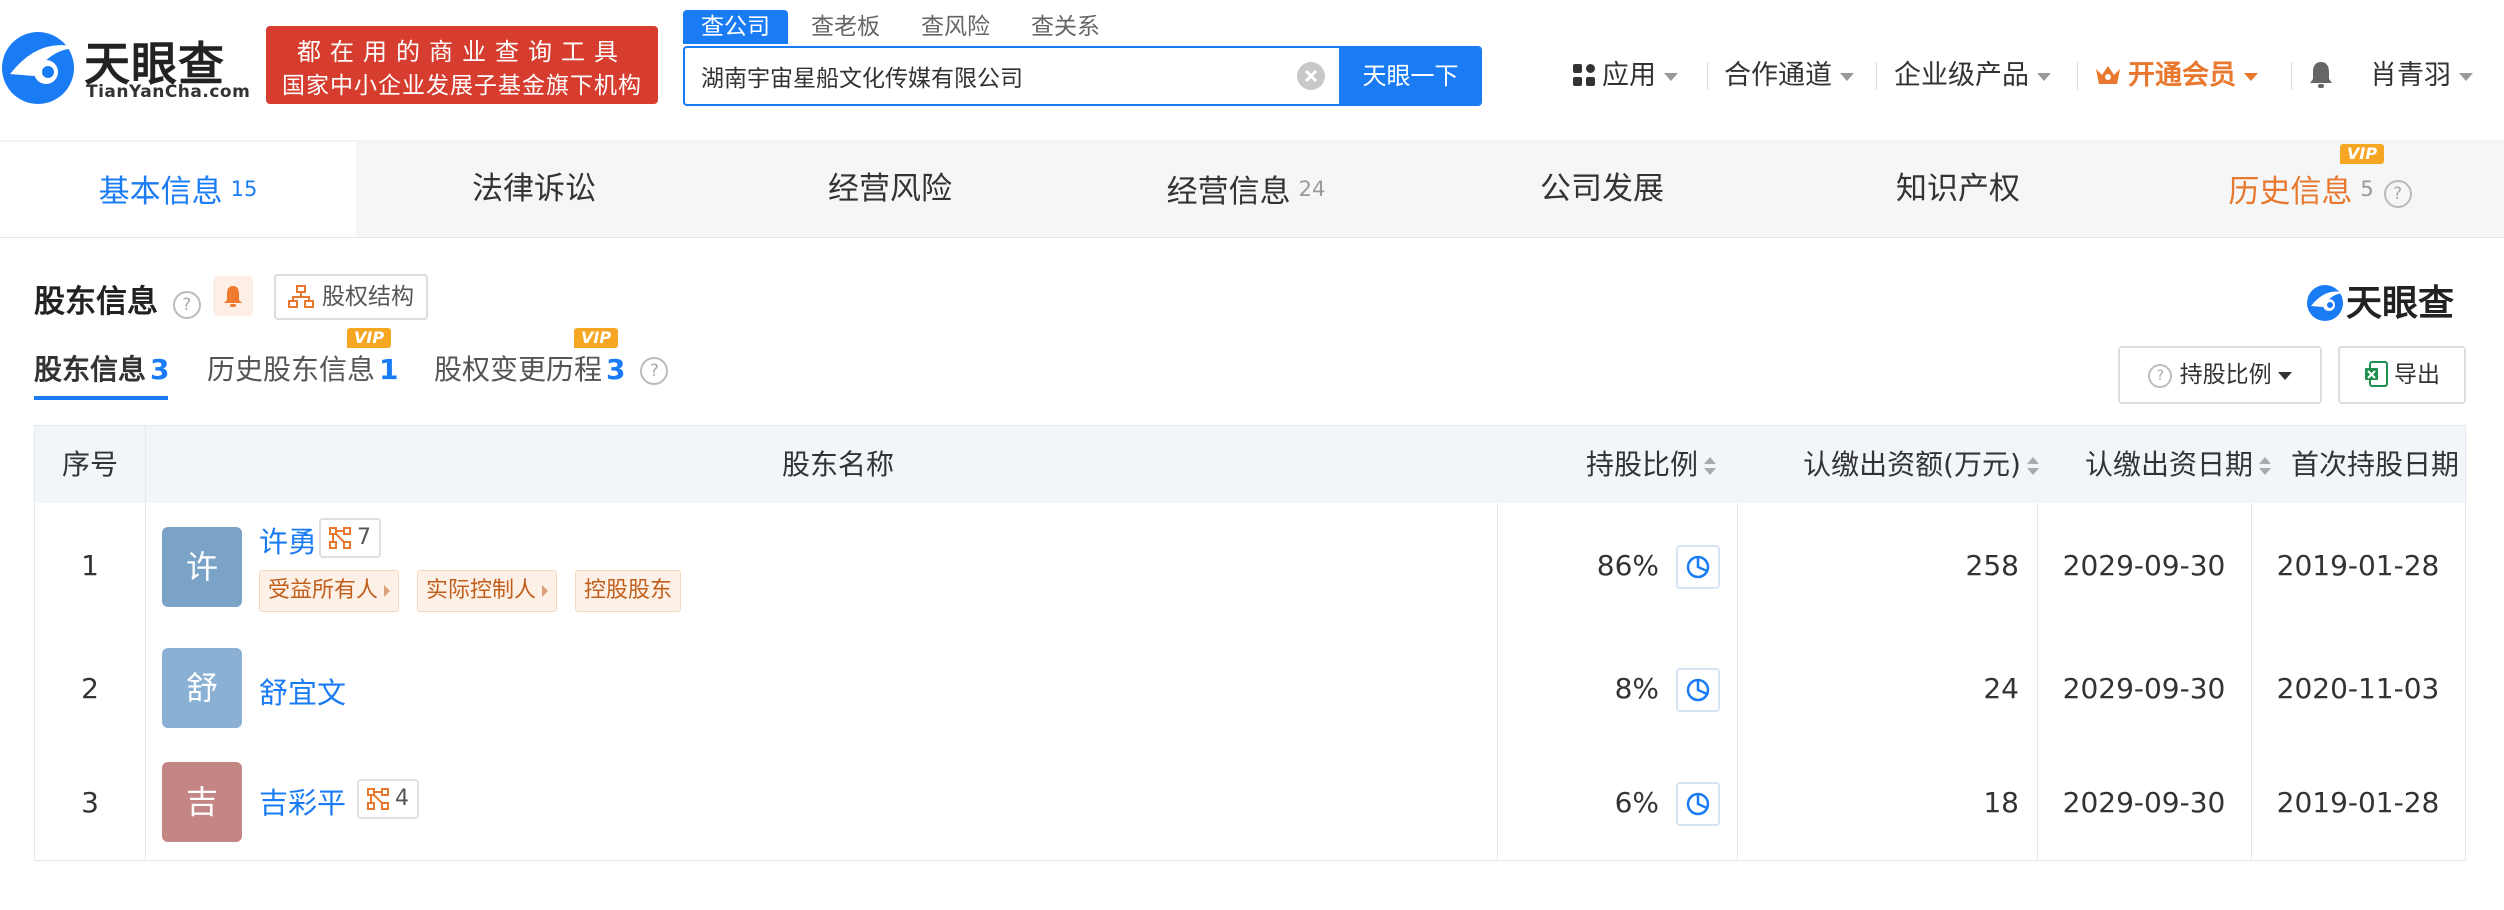 This screenshot has width=2504, height=910. I want to click on header-subscribe-date: 认缴出资日期, so click(2178, 464).